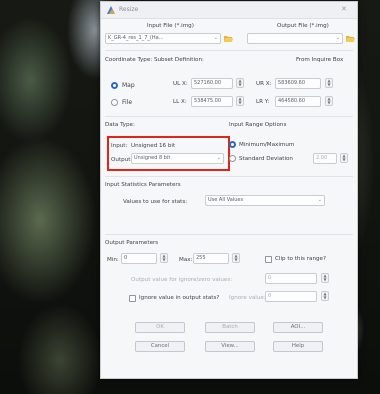 This screenshot has height=394, width=380. I want to click on title-bar, so click(229, 10).